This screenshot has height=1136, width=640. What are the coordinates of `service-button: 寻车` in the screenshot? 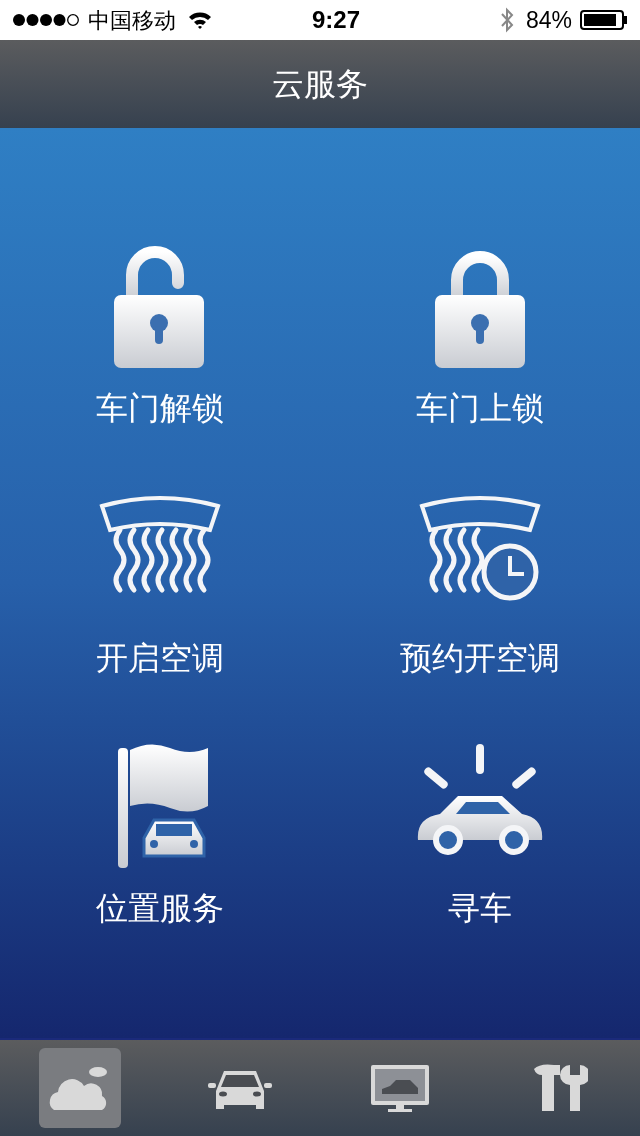 It's located at (480, 860).